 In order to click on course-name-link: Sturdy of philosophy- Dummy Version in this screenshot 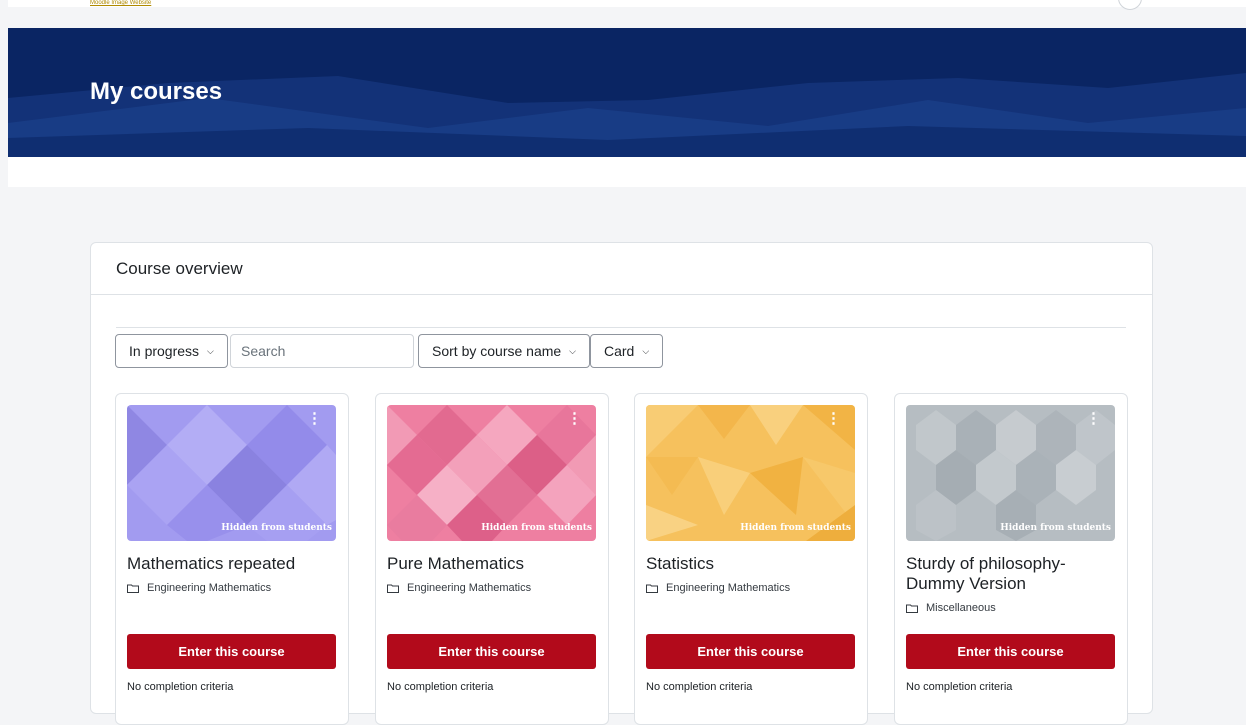, I will do `click(1011, 574)`.